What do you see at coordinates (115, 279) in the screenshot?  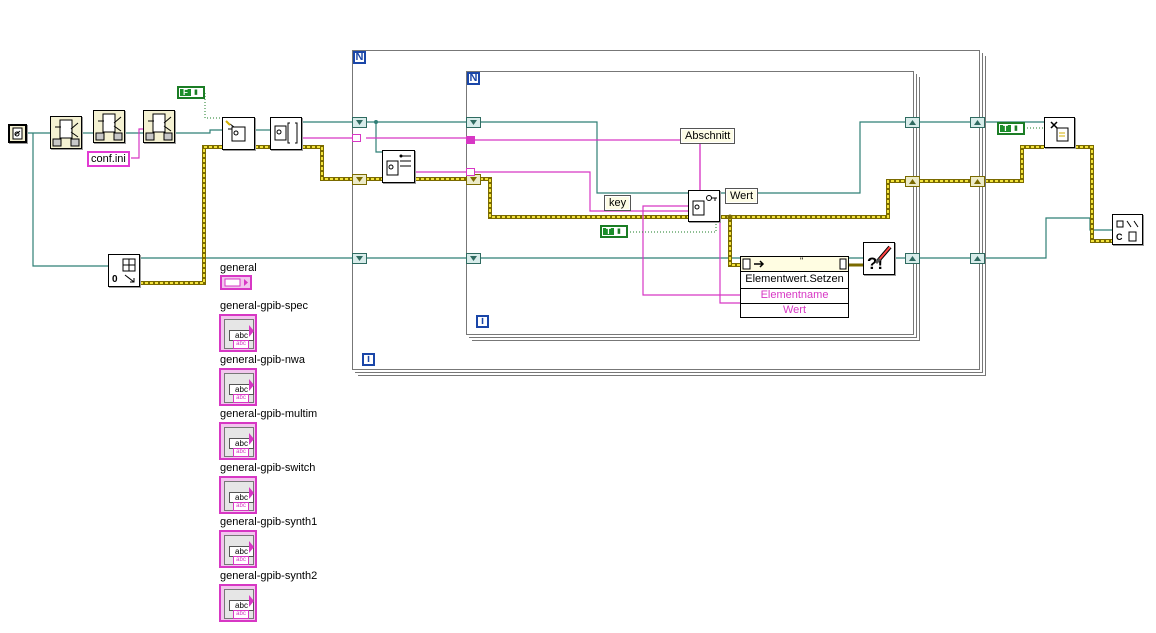 I see `svg-text: 0` at bounding box center [115, 279].